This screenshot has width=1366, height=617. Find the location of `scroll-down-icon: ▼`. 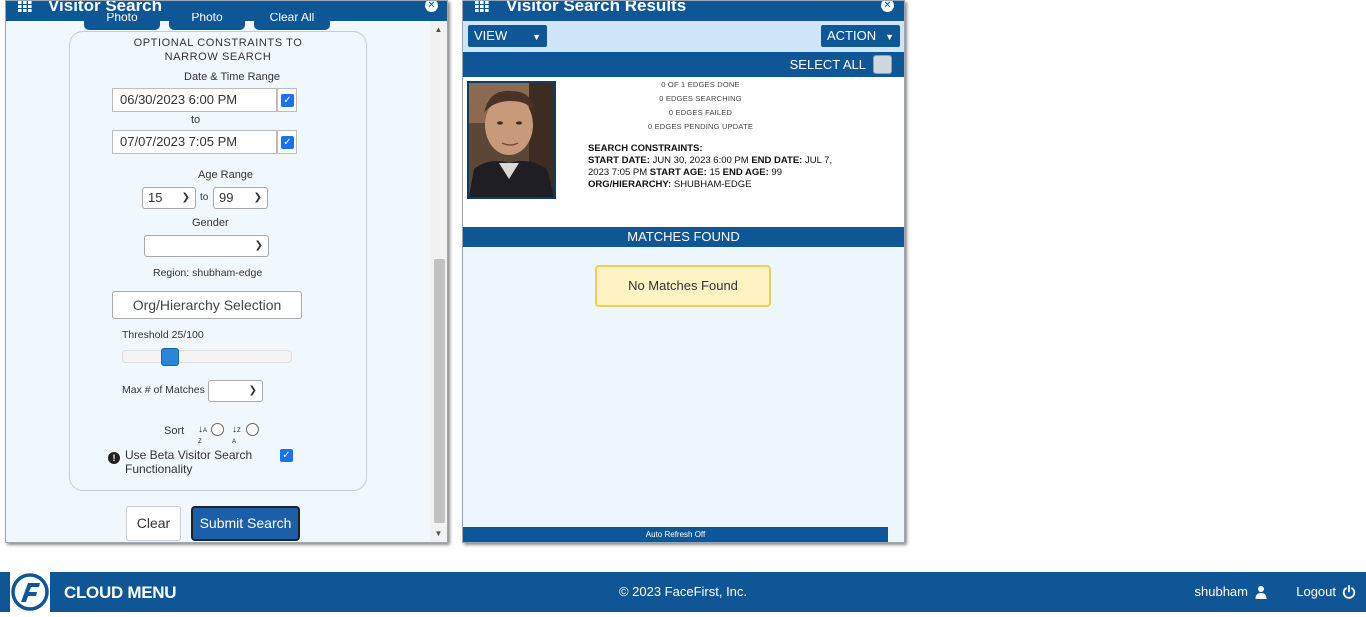

scroll-down-icon: ▼ is located at coordinates (438, 533).